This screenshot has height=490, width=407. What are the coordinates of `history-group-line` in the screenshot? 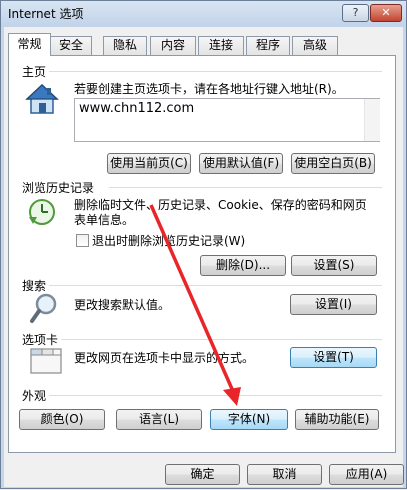 It's located at (245, 187).